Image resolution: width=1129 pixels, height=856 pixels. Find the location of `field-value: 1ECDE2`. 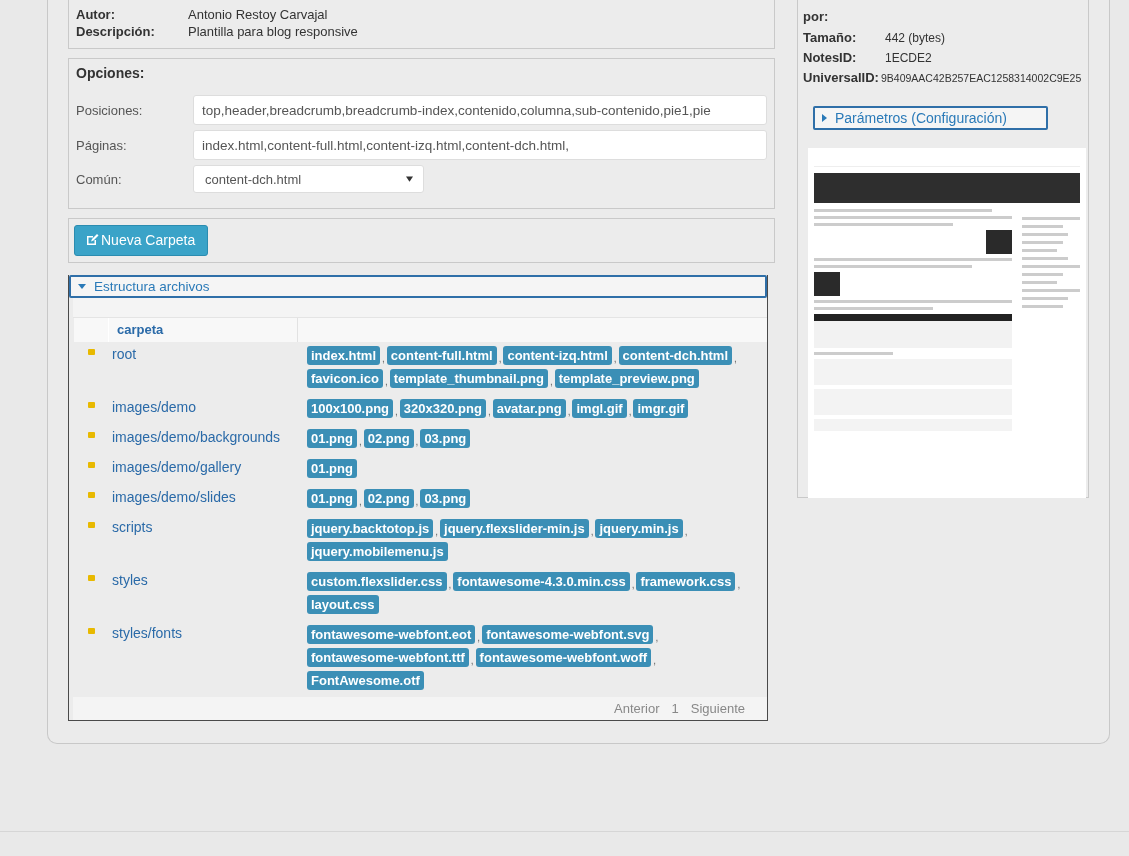

field-value: 1ECDE2 is located at coordinates (908, 58).